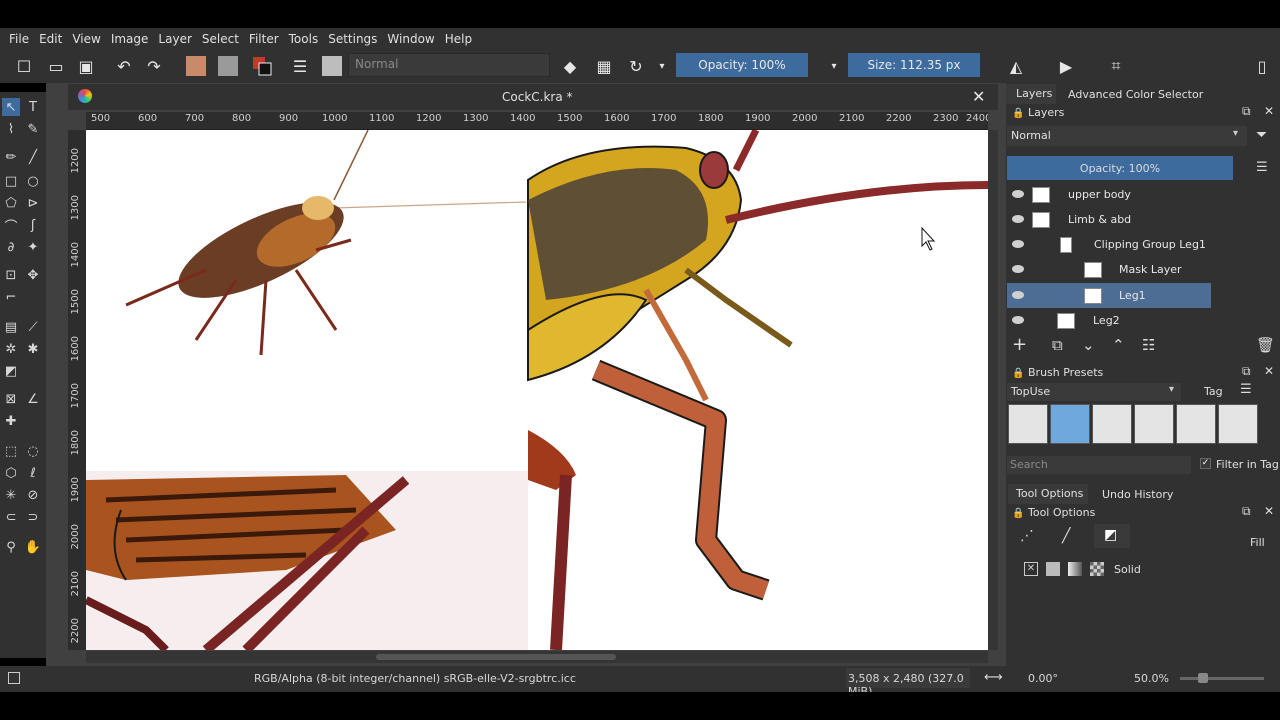 Image resolution: width=1280 pixels, height=720 pixels. What do you see at coordinates (33, 547) in the screenshot?
I see `pan-tool-icon: ✋` at bounding box center [33, 547].